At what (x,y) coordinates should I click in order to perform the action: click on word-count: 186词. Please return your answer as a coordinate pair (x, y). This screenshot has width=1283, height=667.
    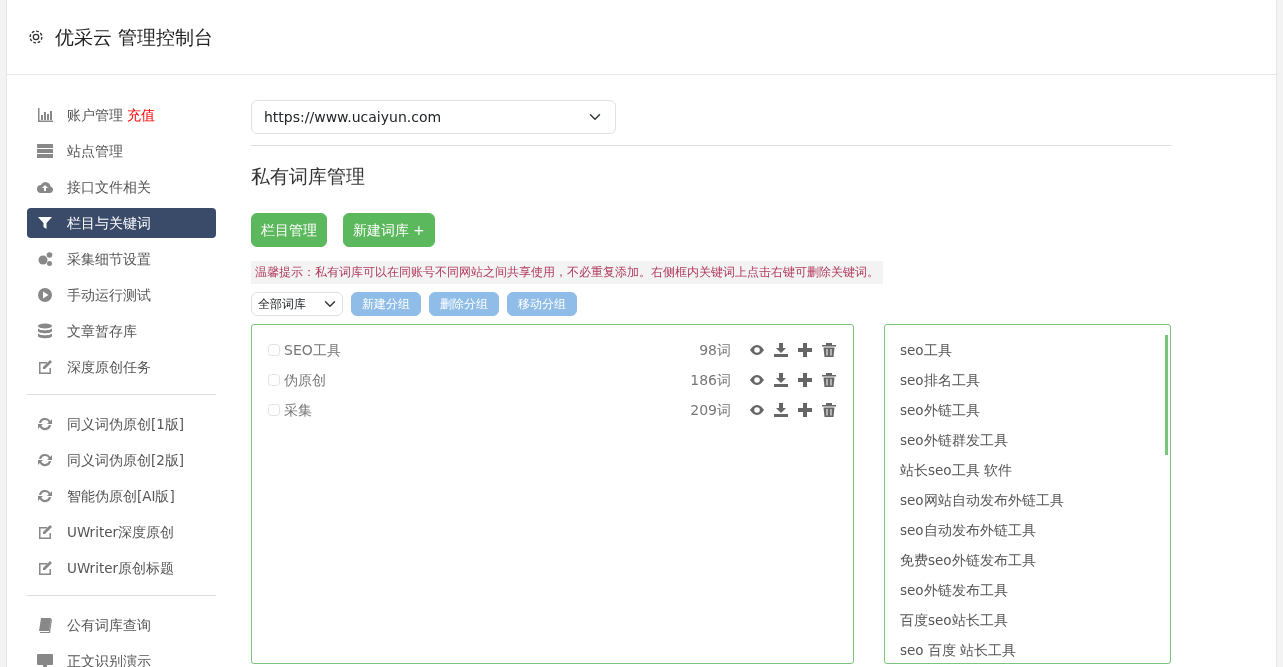
    Looking at the image, I should click on (710, 380).